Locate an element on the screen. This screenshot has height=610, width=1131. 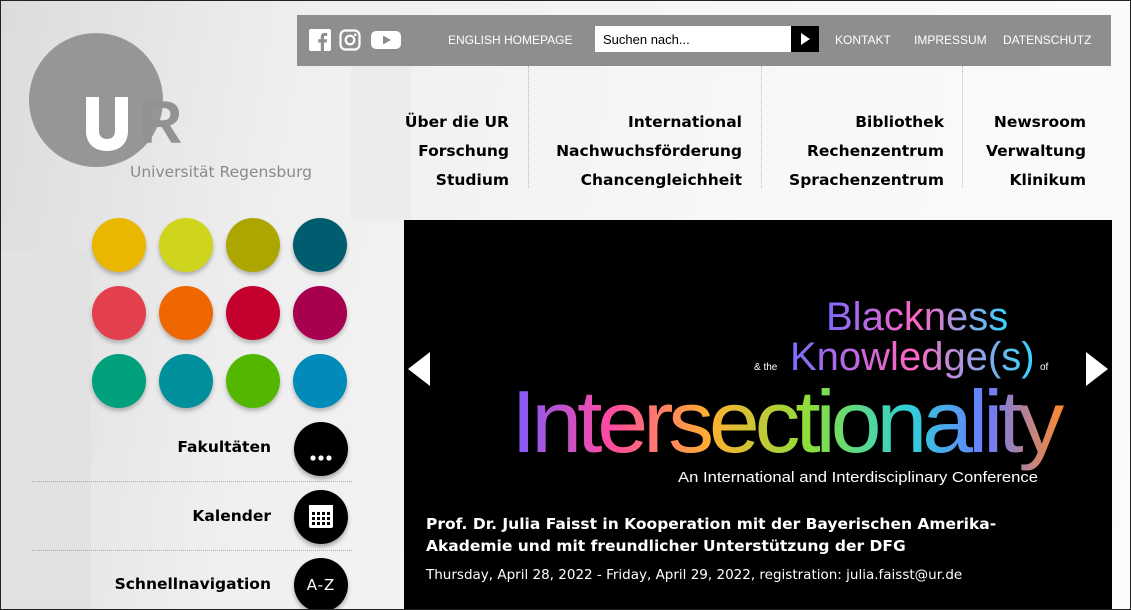
a-z-icon: A-Z is located at coordinates (321, 585).